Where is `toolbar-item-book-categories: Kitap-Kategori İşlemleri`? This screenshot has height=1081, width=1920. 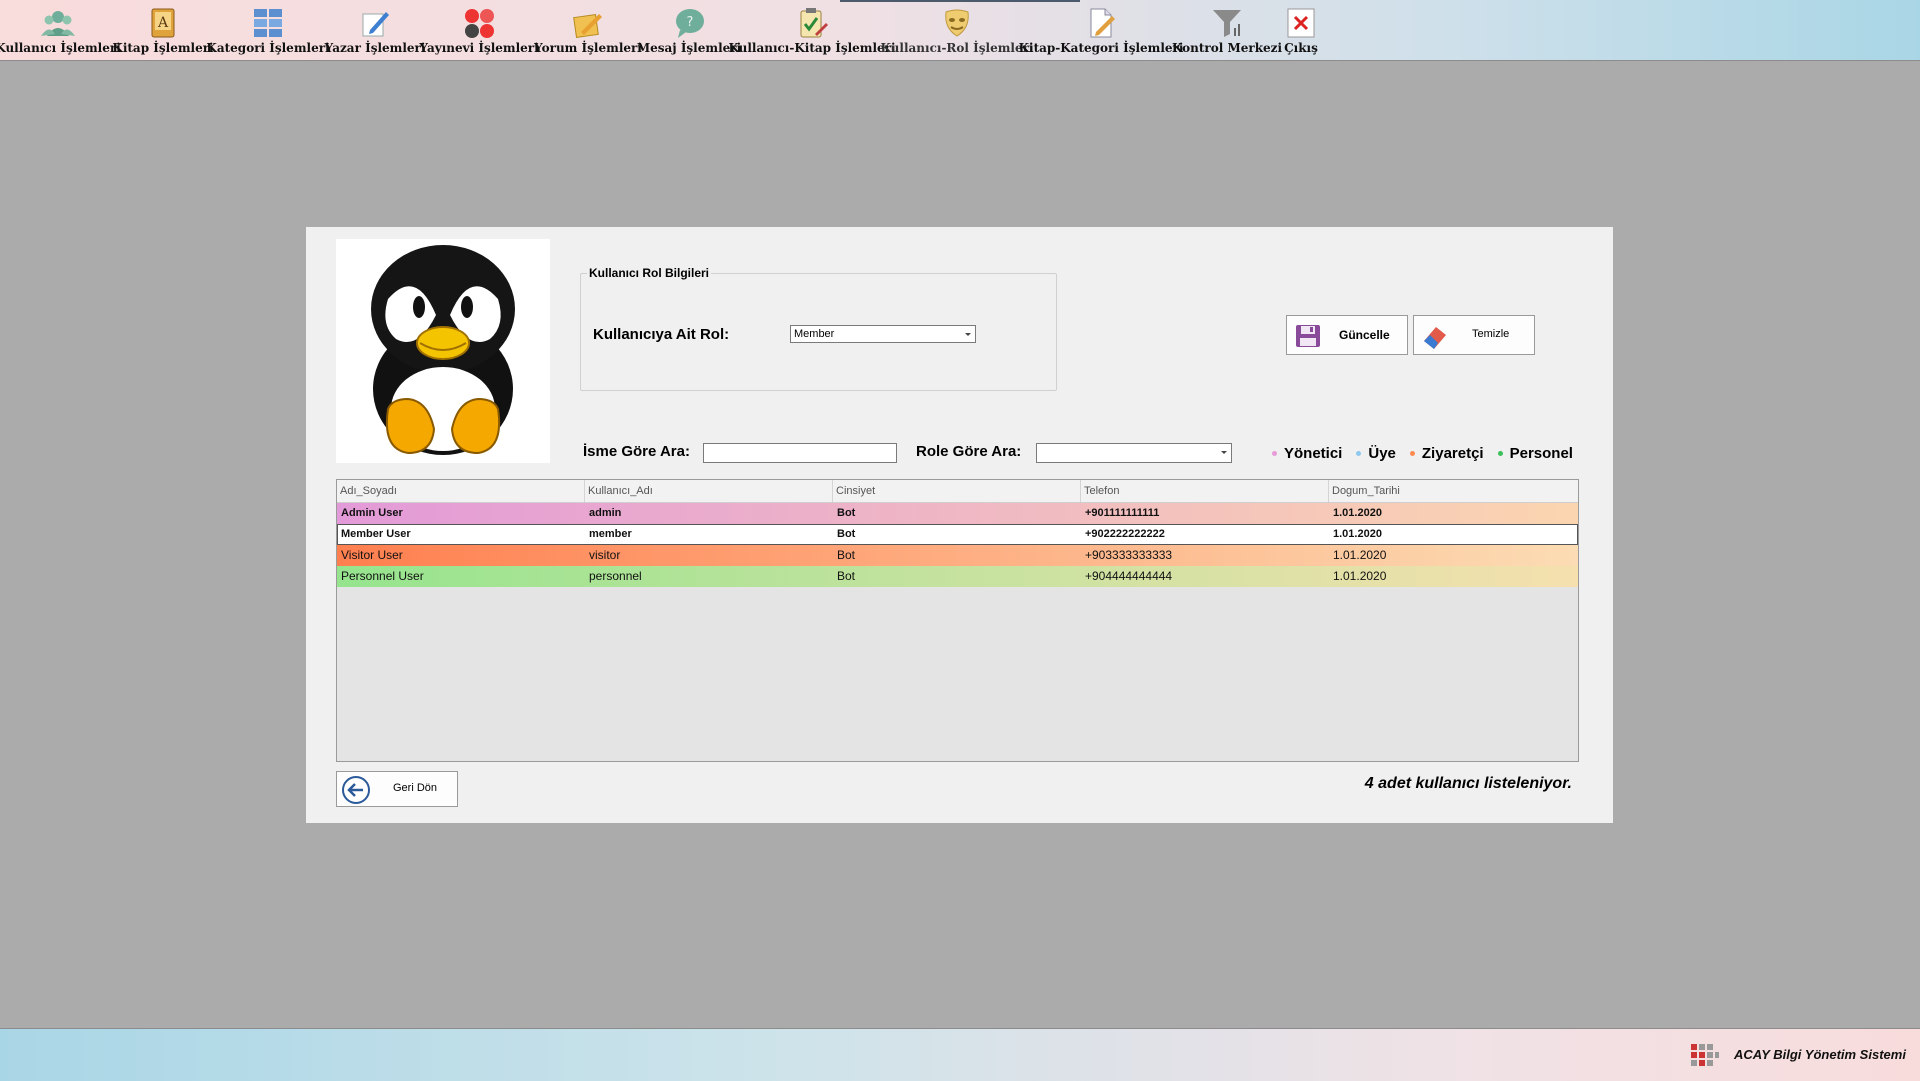 toolbar-item-book-categories: Kitap-Kategori İşlemleri is located at coordinates (1101, 29).